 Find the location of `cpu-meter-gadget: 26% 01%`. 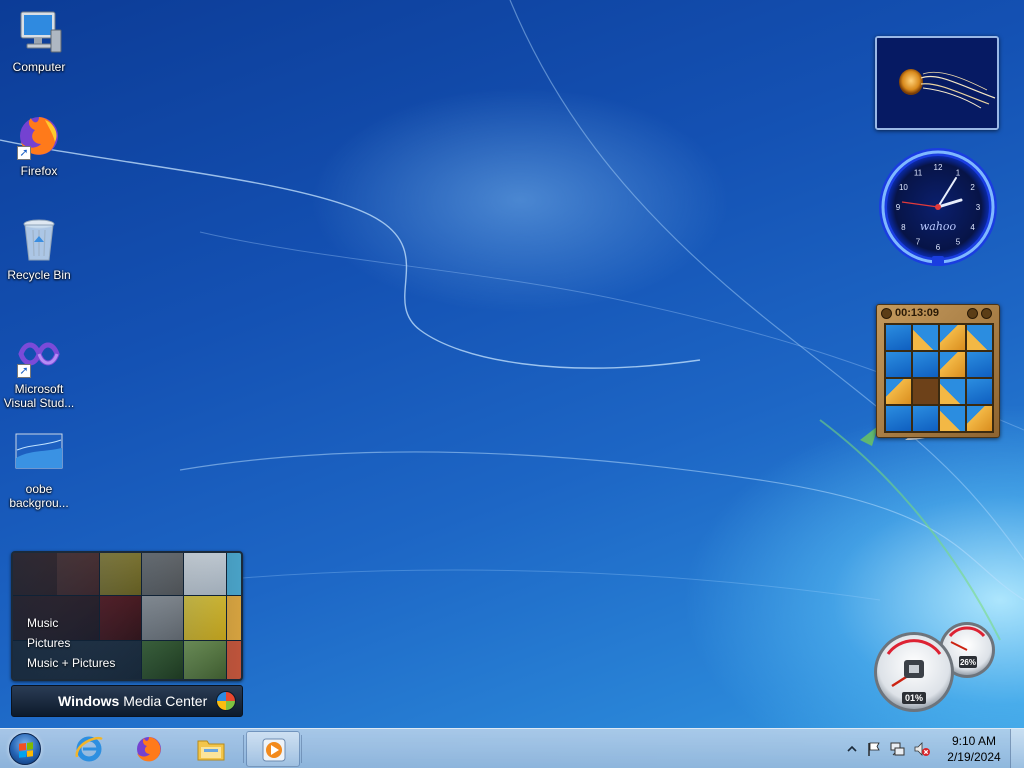

cpu-meter-gadget: 26% 01% is located at coordinates (937, 667).